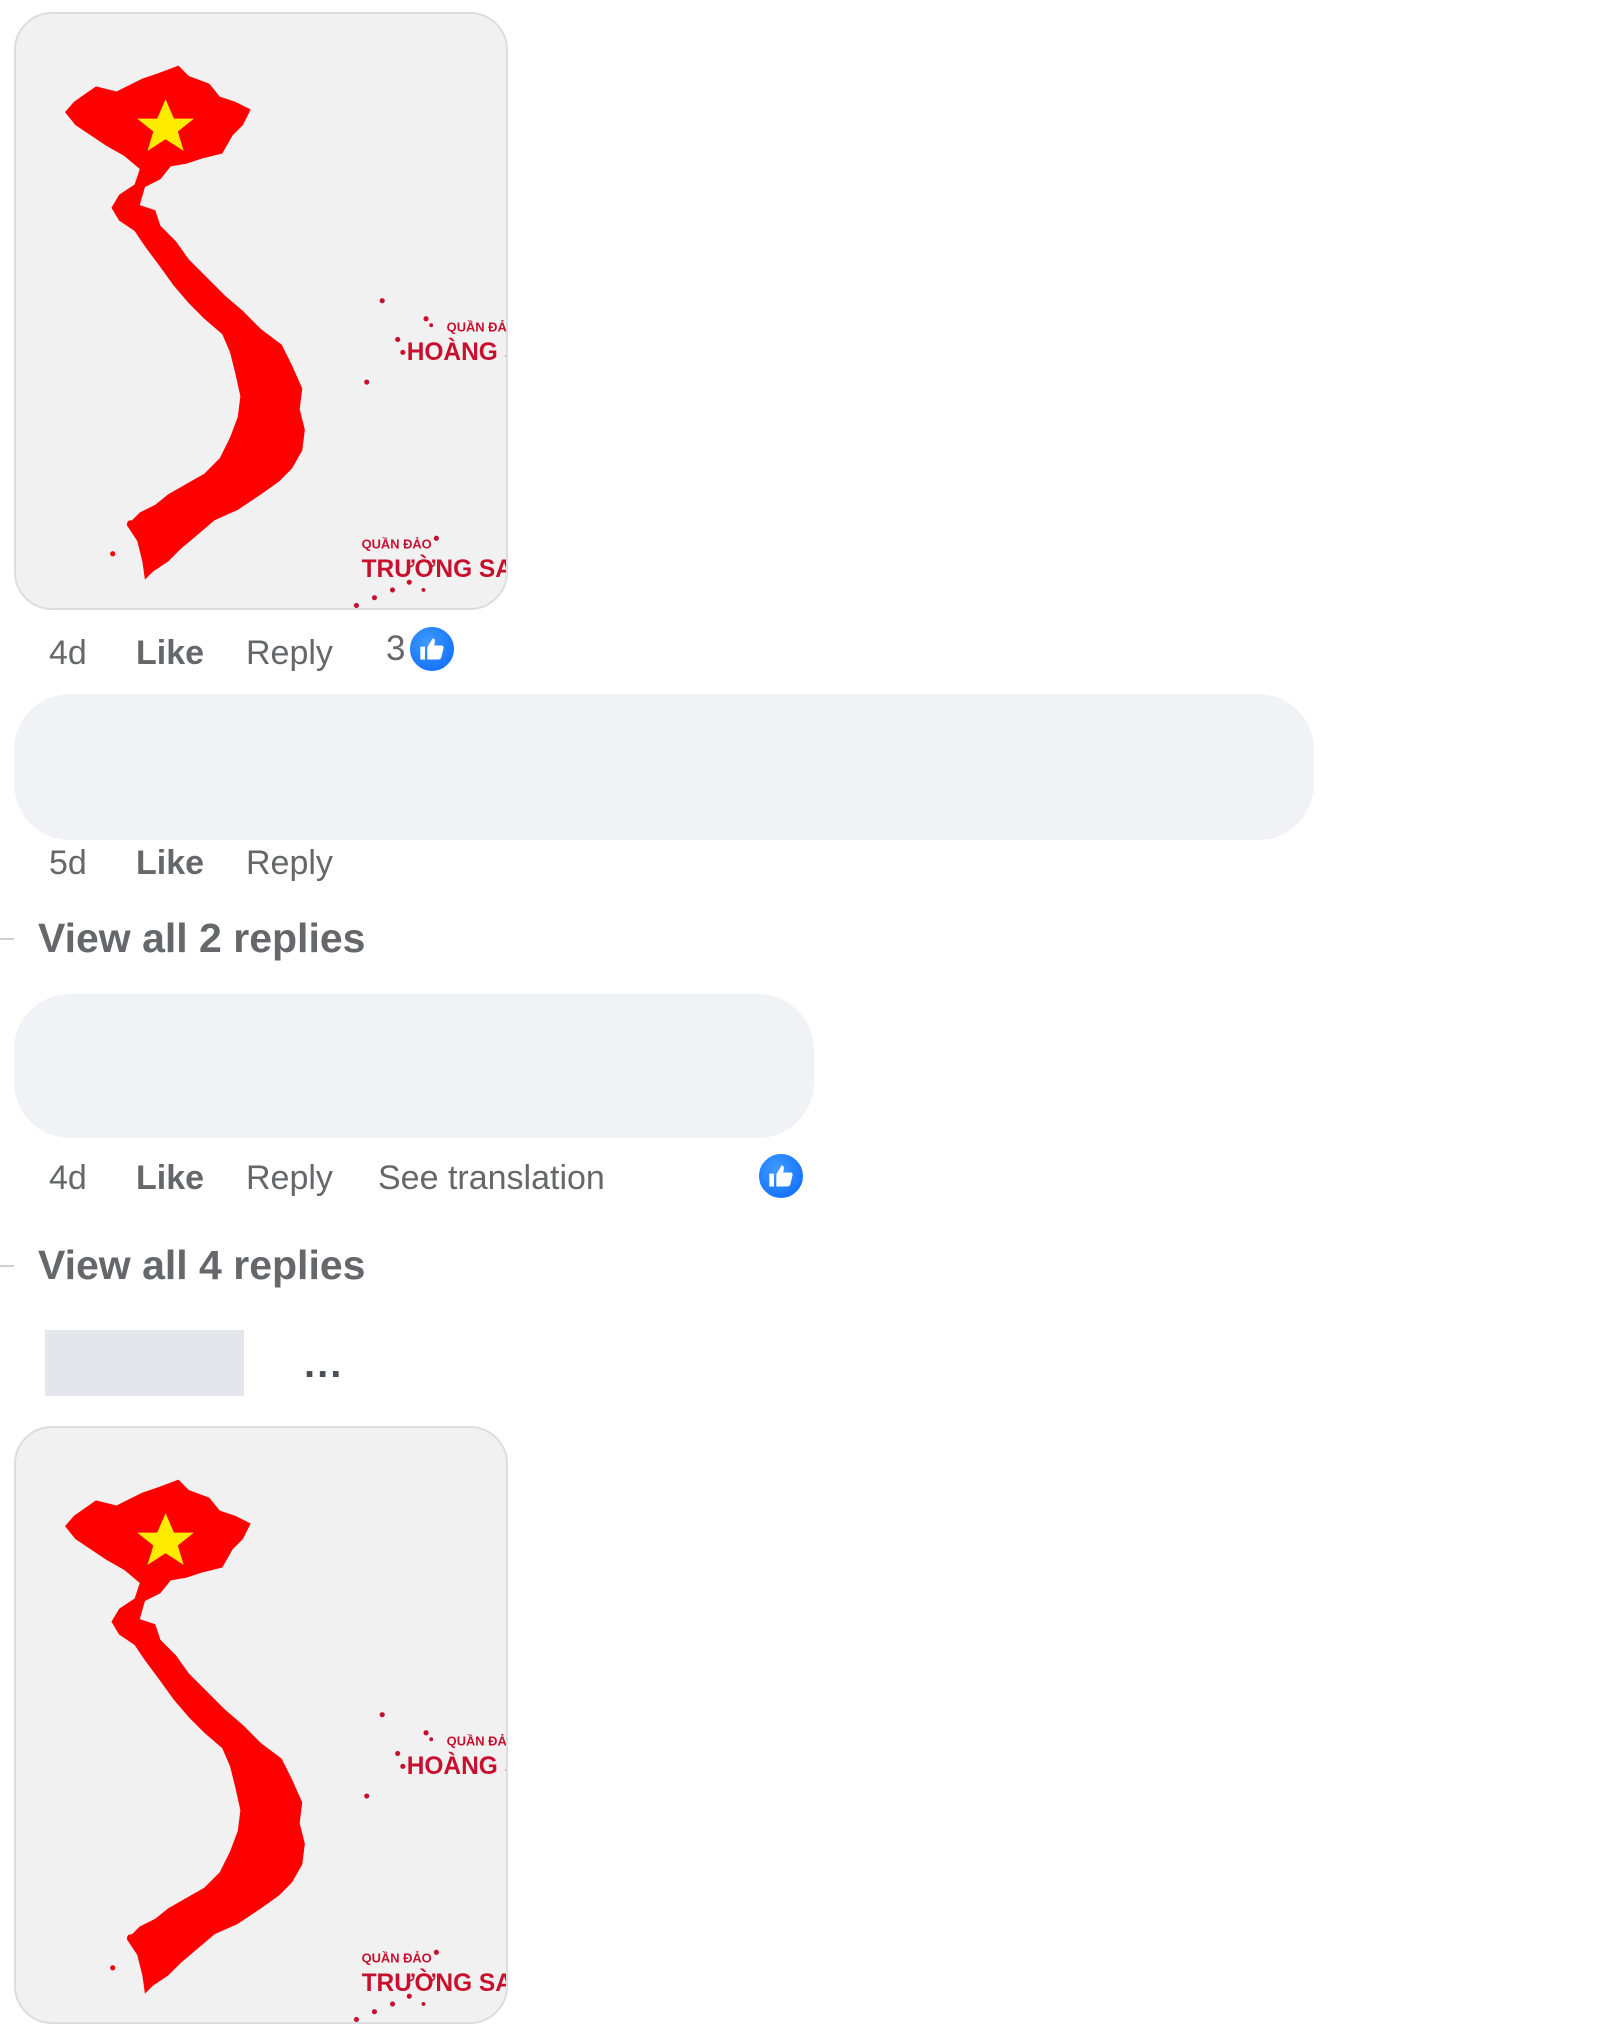 This screenshot has height=2026, width=1620. What do you see at coordinates (68, 863) in the screenshot?
I see `comment-timestamp: 5d` at bounding box center [68, 863].